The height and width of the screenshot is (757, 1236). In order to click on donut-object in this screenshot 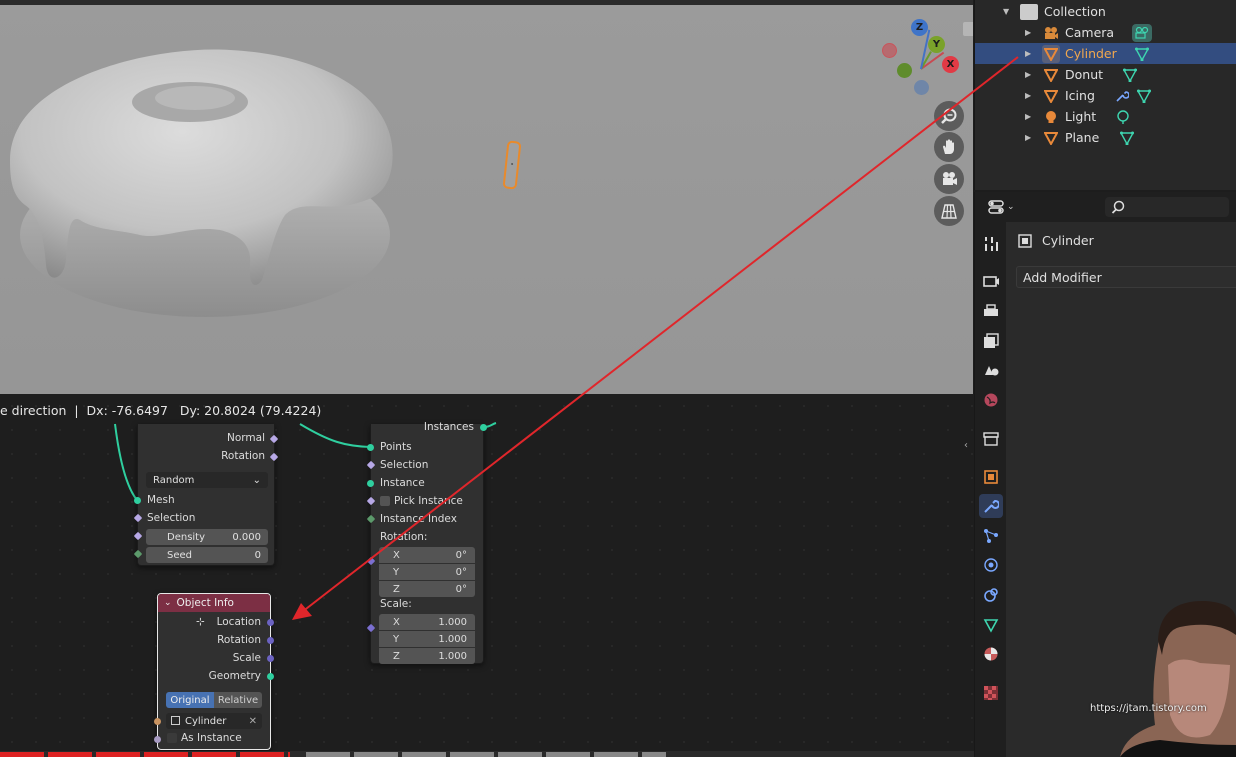, I will do `click(210, 190)`.